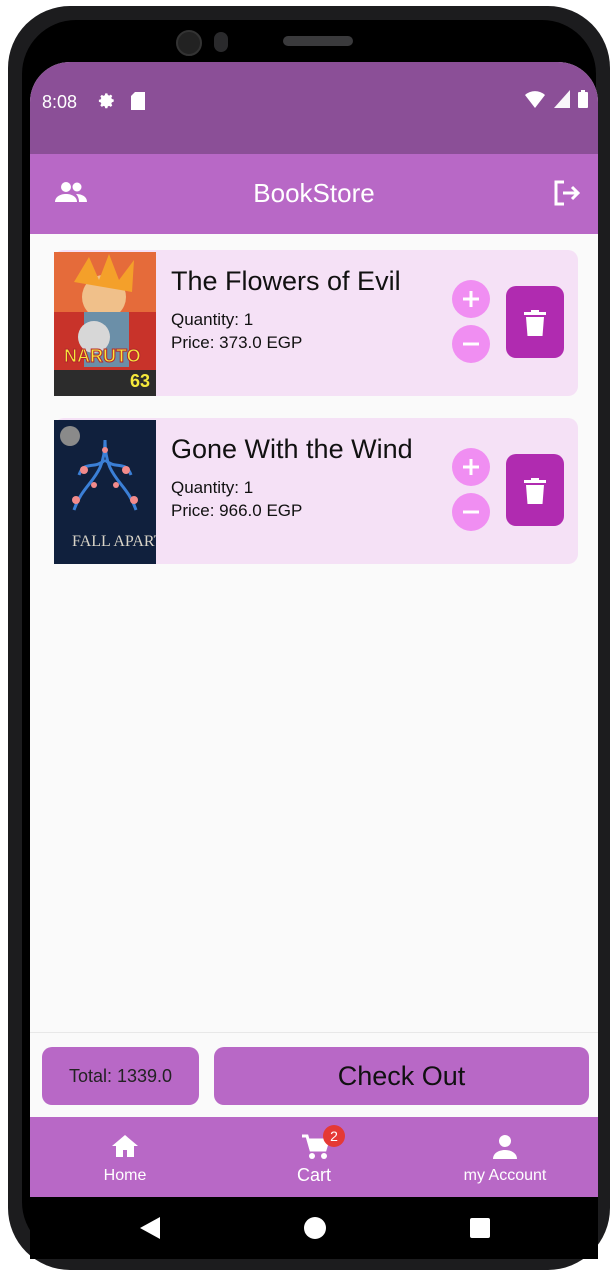  Describe the element at coordinates (505, 1147) in the screenshot. I see `person-icon` at that location.